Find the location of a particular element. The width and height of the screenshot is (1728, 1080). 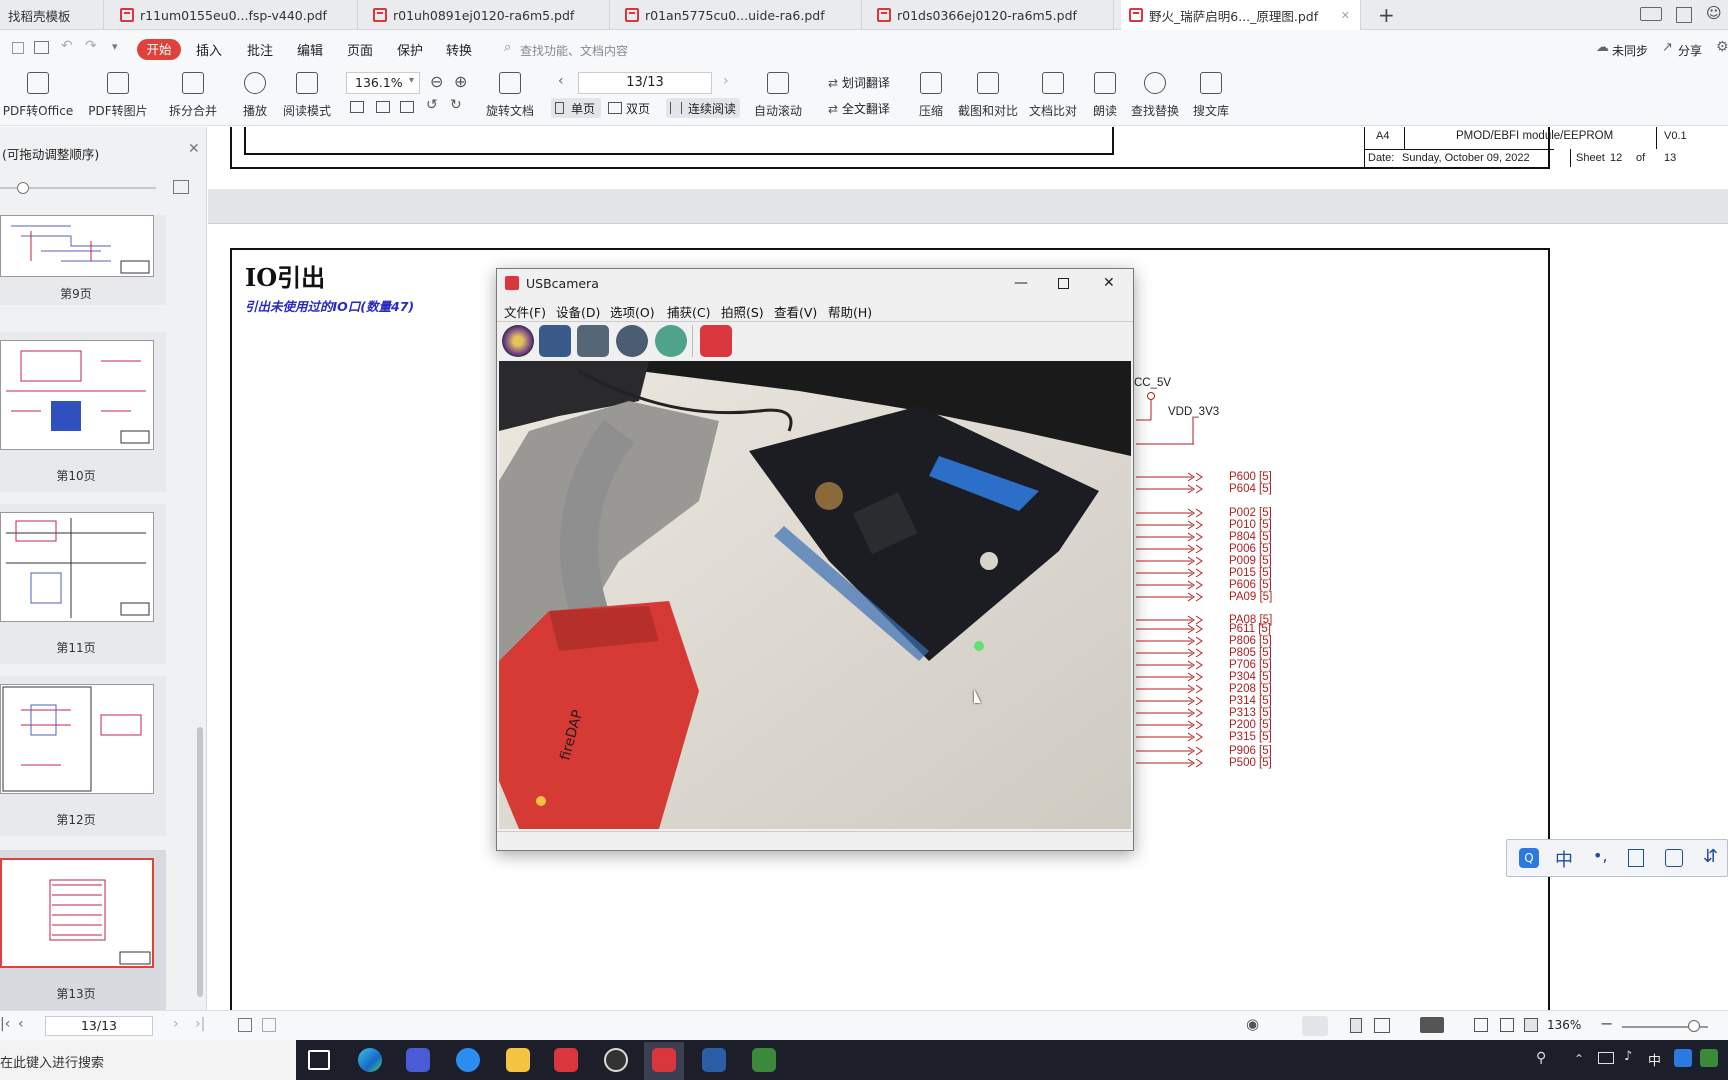

chevron-down-icon: ▾ is located at coordinates (115, 46).